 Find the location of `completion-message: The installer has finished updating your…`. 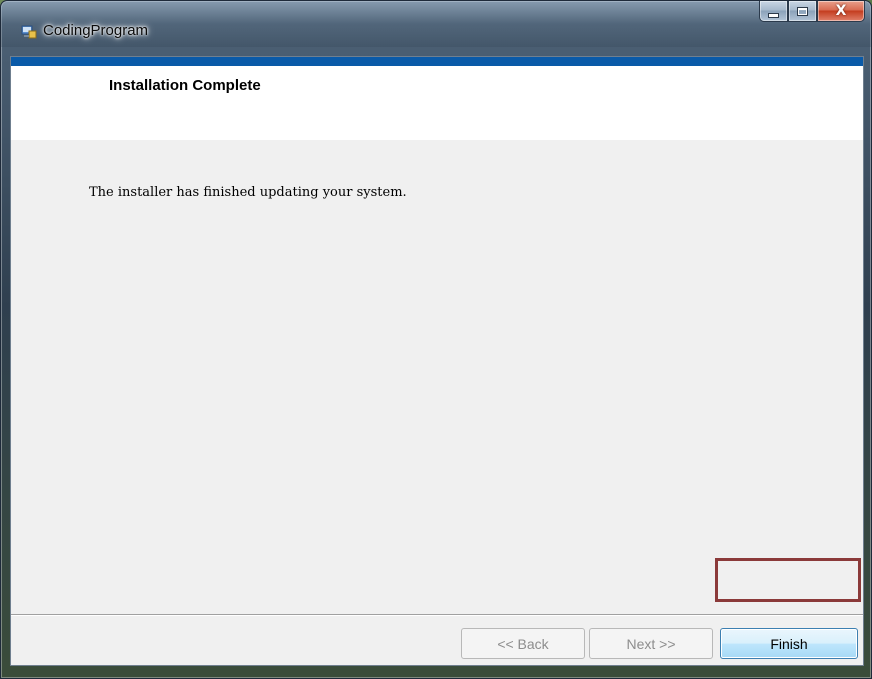

completion-message: The installer has finished updating your… is located at coordinates (248, 192).